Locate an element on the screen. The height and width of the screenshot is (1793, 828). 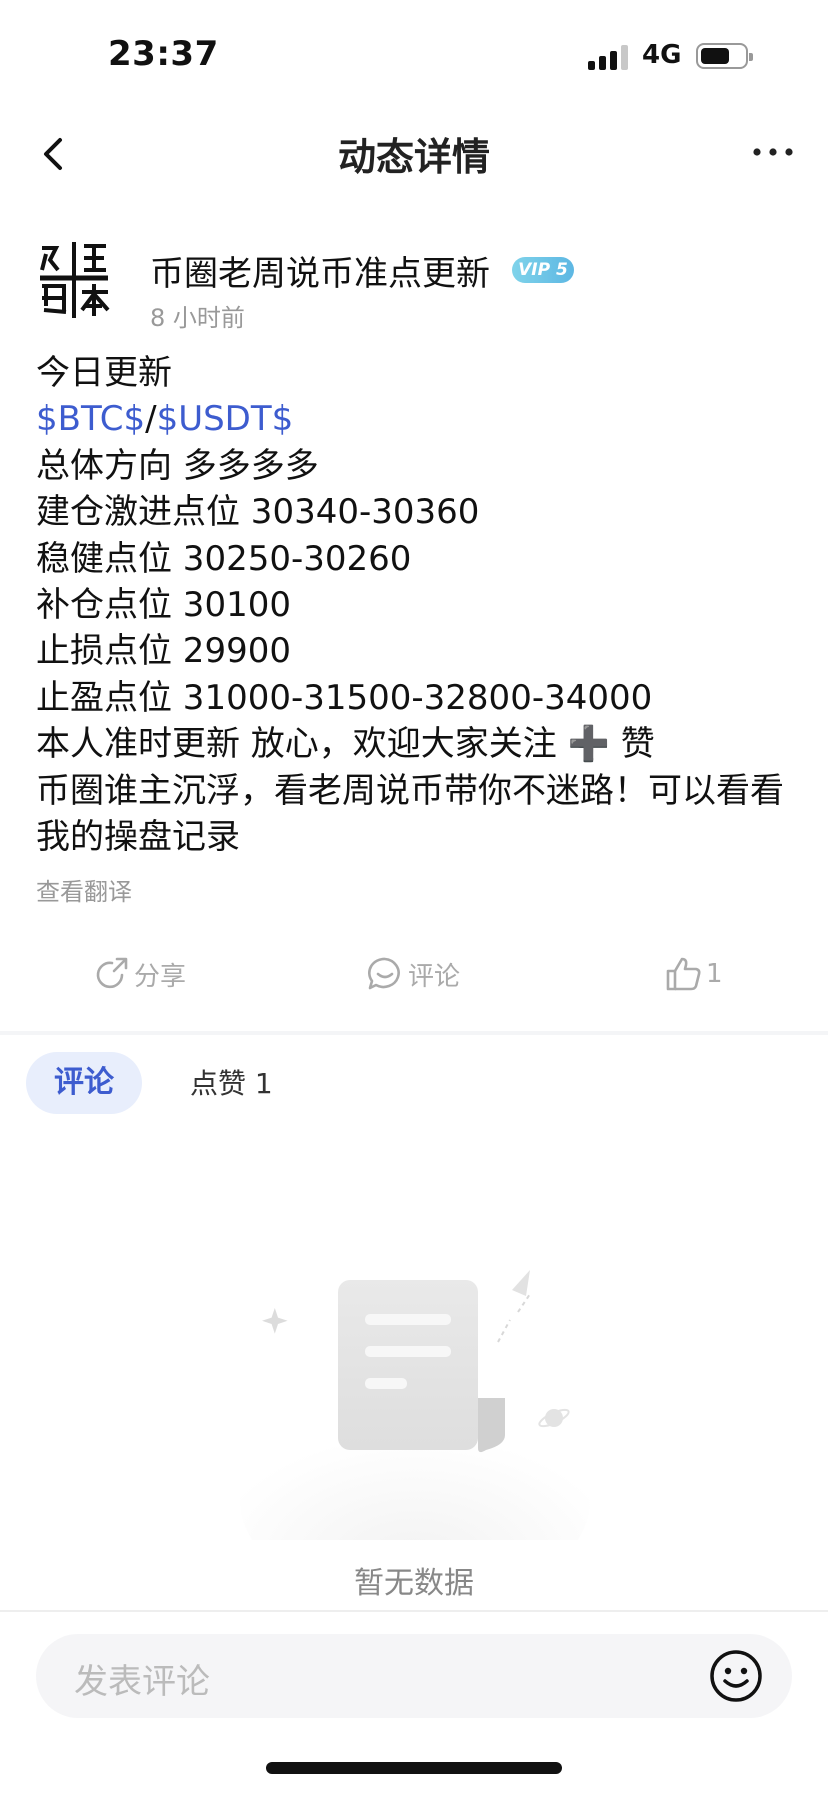
post-time: 8 小时前 is located at coordinates (197, 318).